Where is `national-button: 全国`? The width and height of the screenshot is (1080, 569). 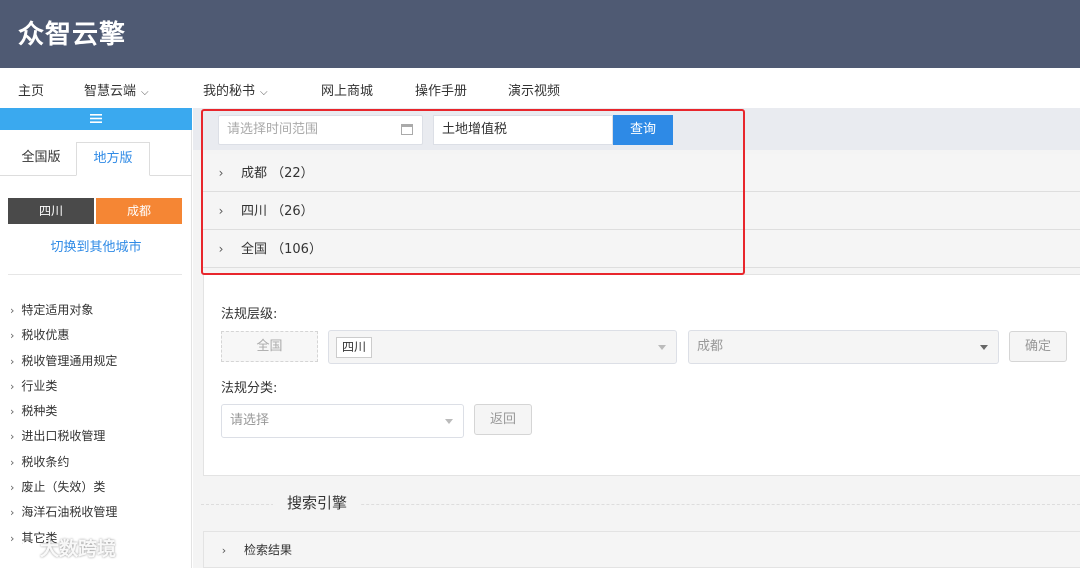 national-button: 全国 is located at coordinates (269, 346).